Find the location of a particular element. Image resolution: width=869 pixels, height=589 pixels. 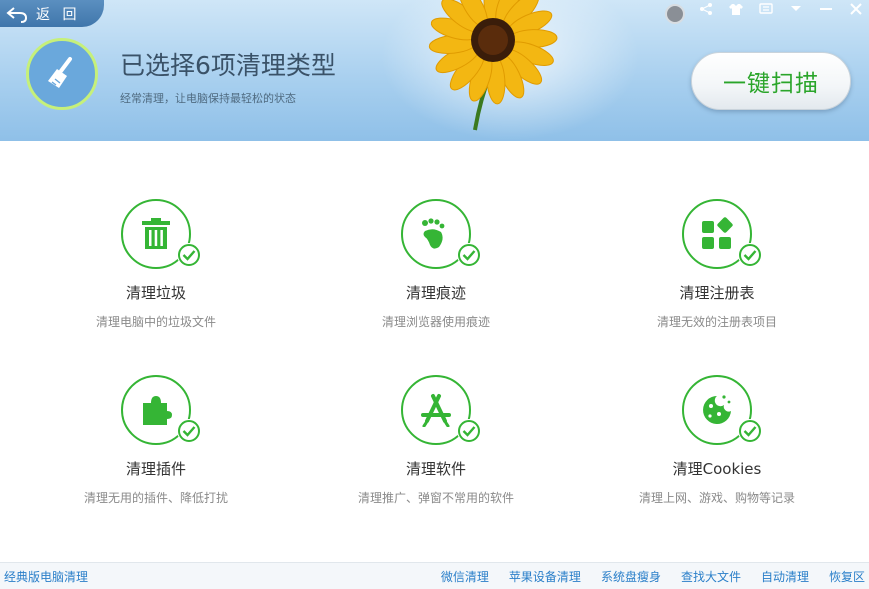

category-title: 清理注册表 is located at coordinates (717, 293).